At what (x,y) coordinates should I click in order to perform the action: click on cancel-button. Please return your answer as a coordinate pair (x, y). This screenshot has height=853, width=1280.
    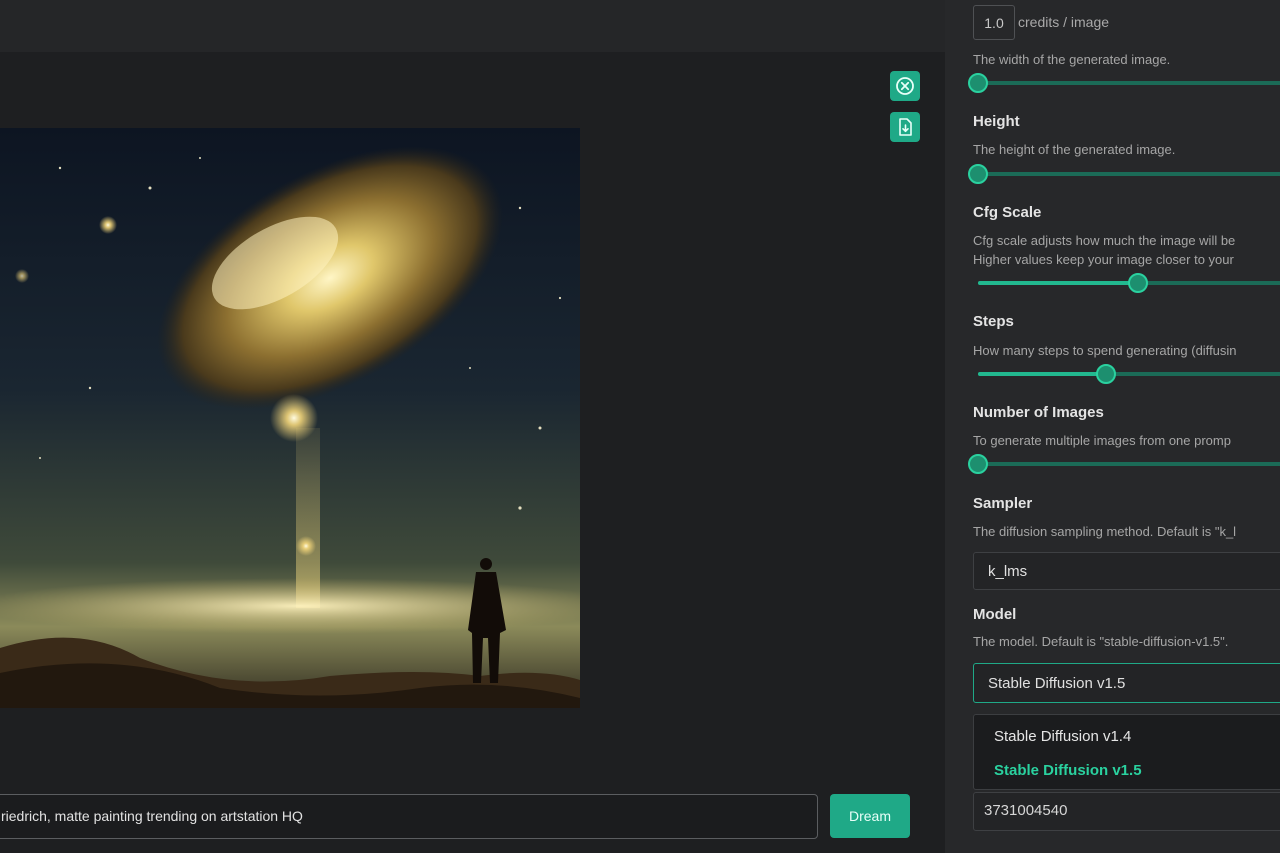
    Looking at the image, I should click on (905, 86).